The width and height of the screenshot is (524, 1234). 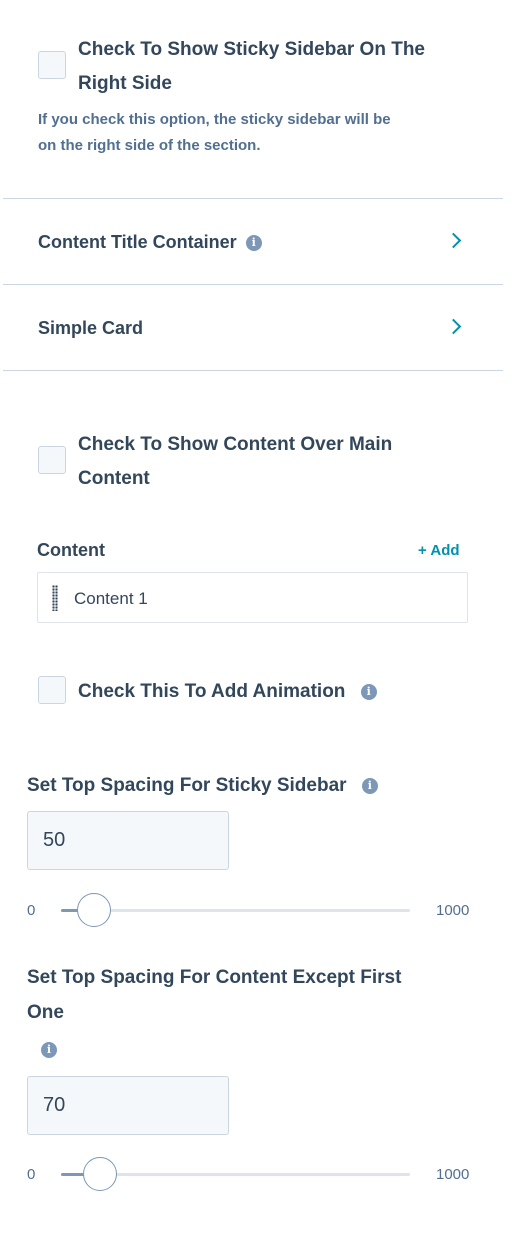 I want to click on add-content-button: + Add, so click(x=439, y=551).